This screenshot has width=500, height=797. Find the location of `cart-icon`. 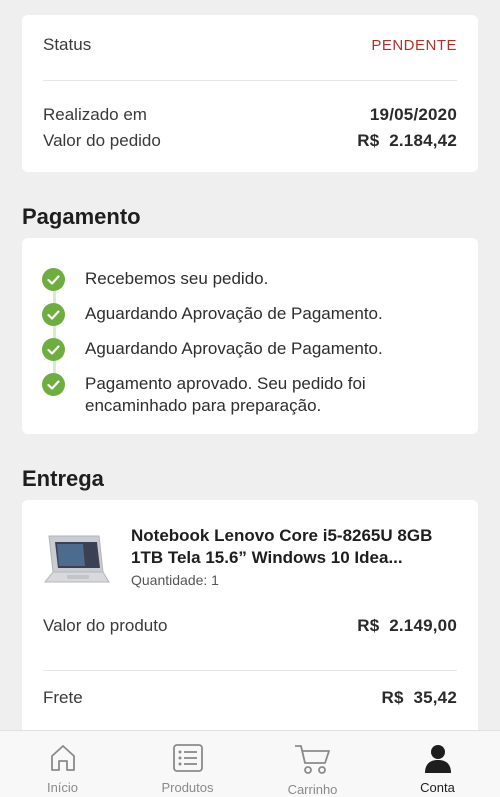

cart-icon is located at coordinates (313, 761).